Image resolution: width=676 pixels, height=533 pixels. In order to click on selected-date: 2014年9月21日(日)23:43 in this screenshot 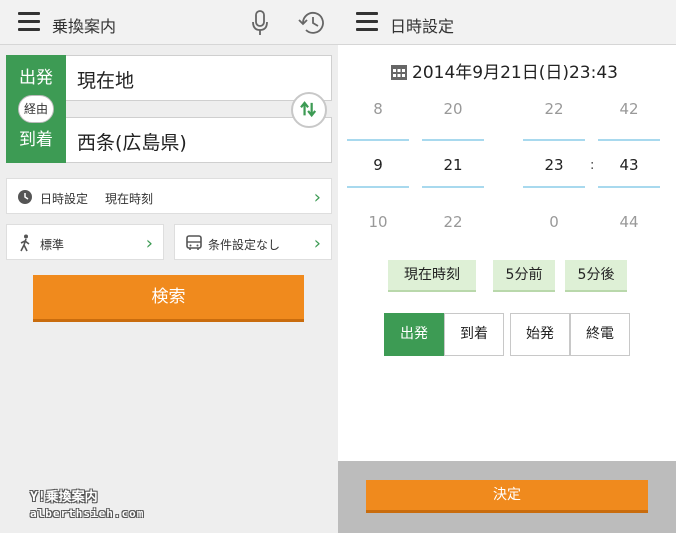, I will do `click(504, 70)`.